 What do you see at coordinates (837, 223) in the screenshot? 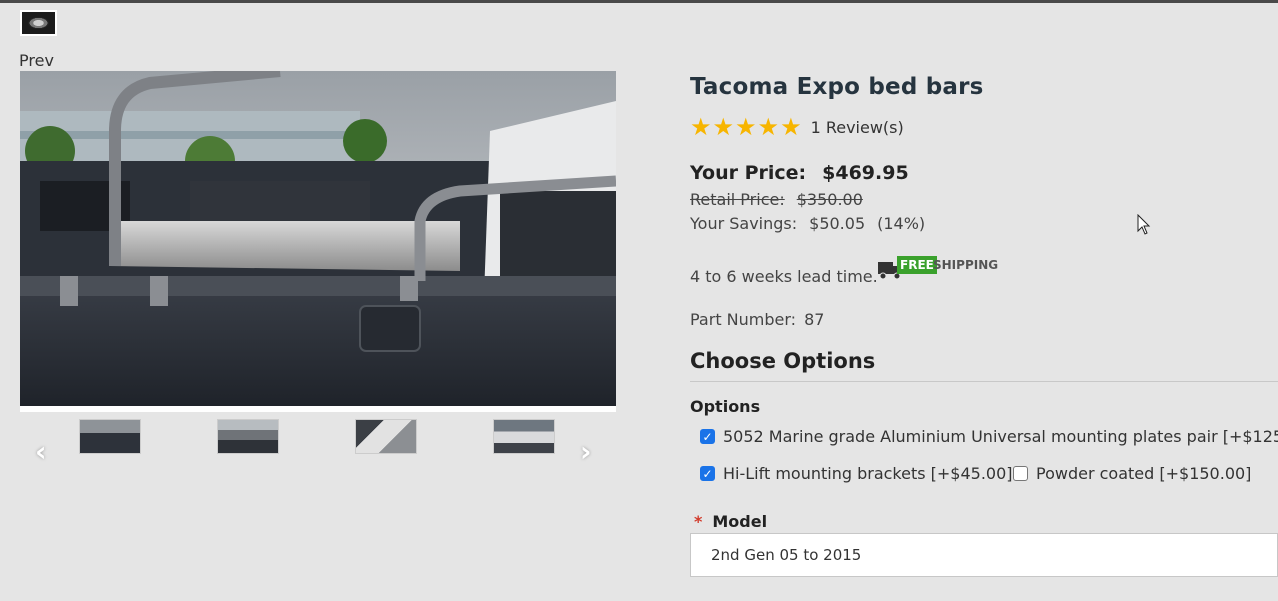
I see `savings-value: $50.05` at bounding box center [837, 223].